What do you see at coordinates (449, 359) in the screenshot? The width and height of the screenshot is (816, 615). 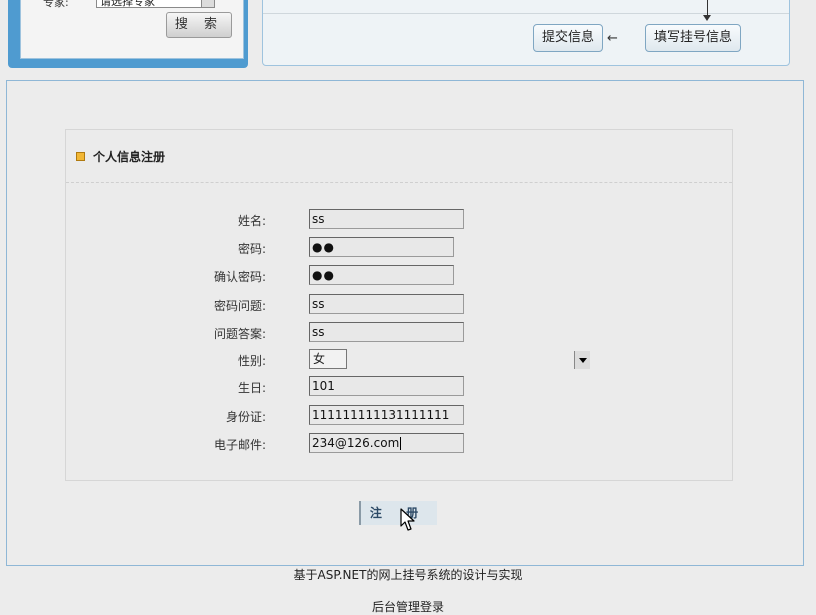 I see `gender-select: 女` at bounding box center [449, 359].